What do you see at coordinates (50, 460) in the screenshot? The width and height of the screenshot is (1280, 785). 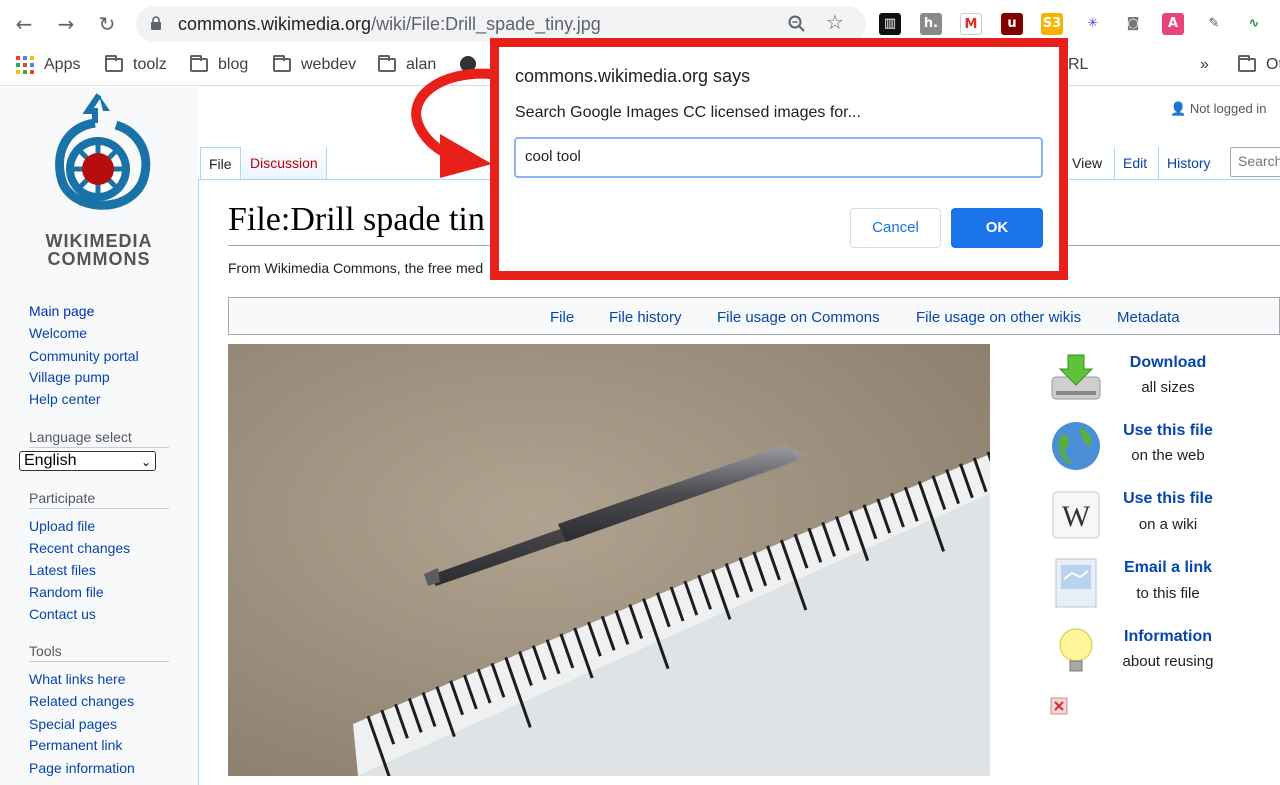 I see `language-value: English` at bounding box center [50, 460].